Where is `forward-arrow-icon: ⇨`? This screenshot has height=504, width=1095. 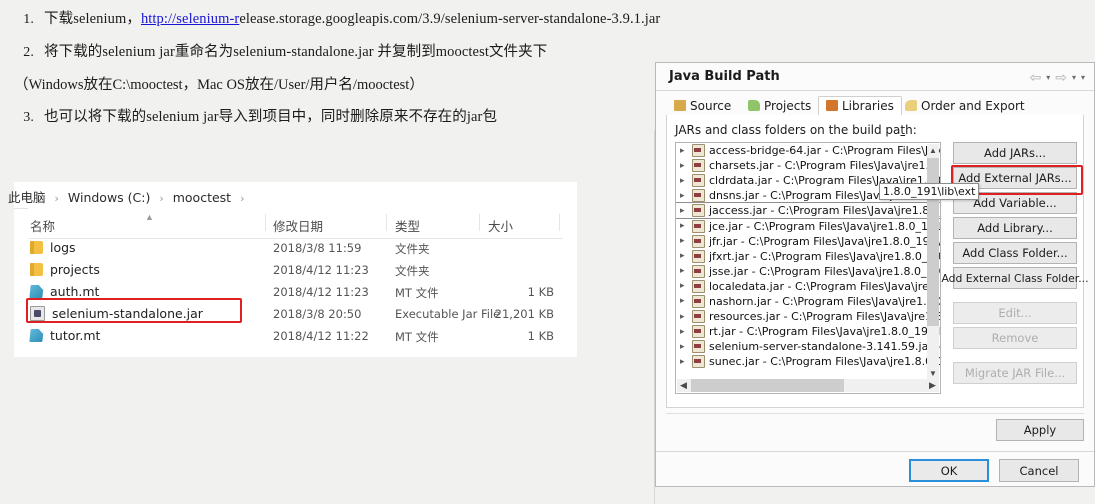
forward-arrow-icon: ⇨ is located at coordinates (1061, 77).